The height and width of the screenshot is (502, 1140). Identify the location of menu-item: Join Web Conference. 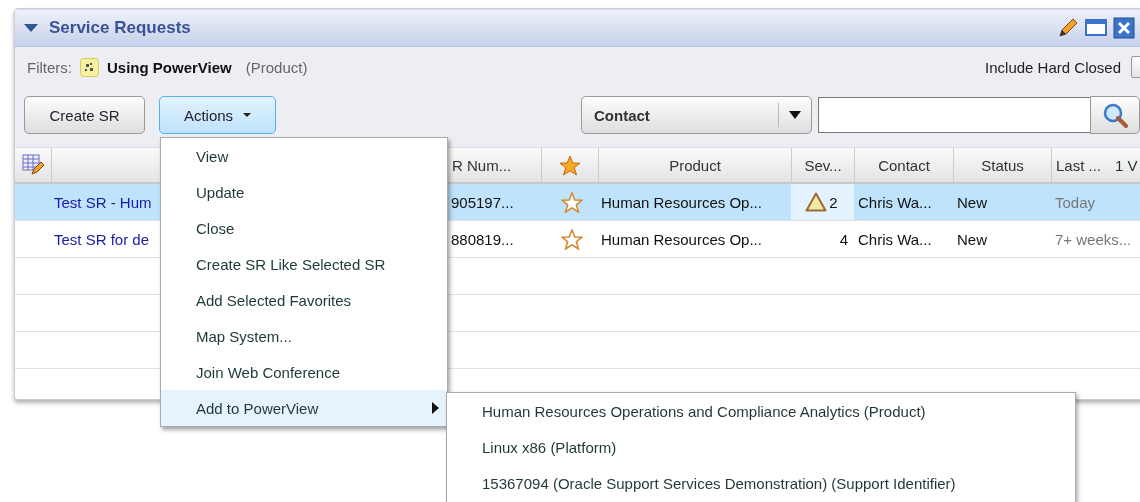
(304, 372).